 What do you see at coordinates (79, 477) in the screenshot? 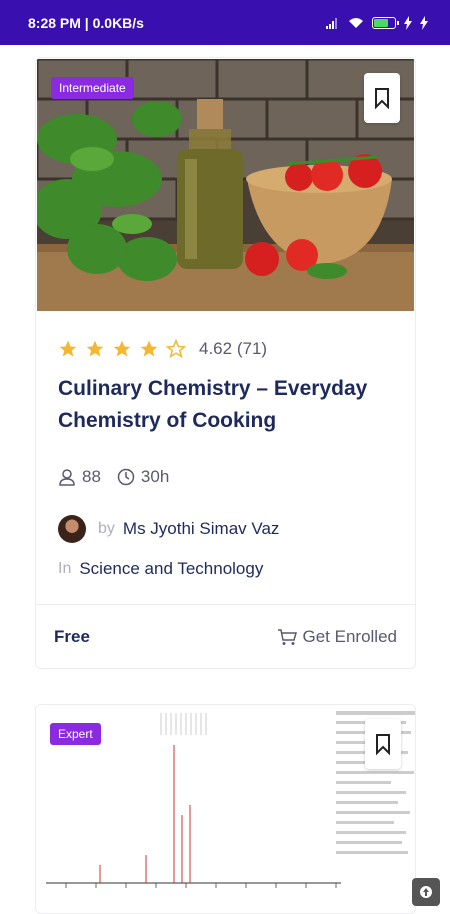
I see `students-count: 88` at bounding box center [79, 477].